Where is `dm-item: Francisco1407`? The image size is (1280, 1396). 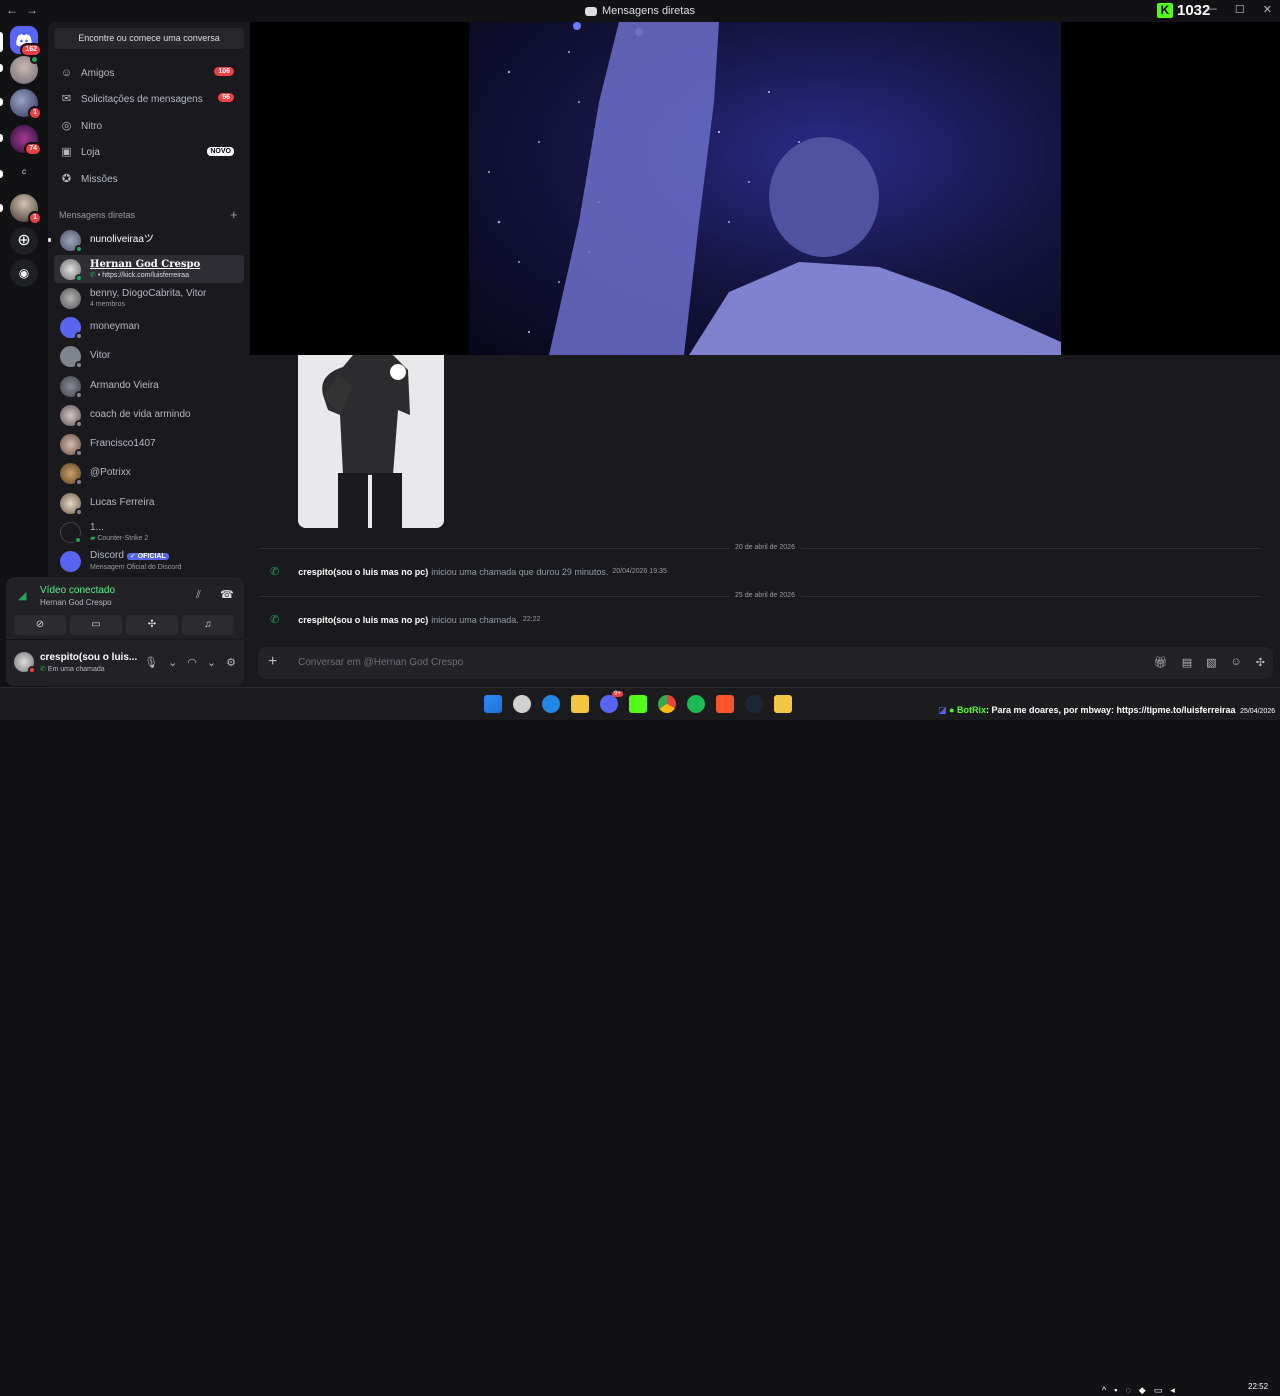 dm-item: Francisco1407 is located at coordinates (149, 444).